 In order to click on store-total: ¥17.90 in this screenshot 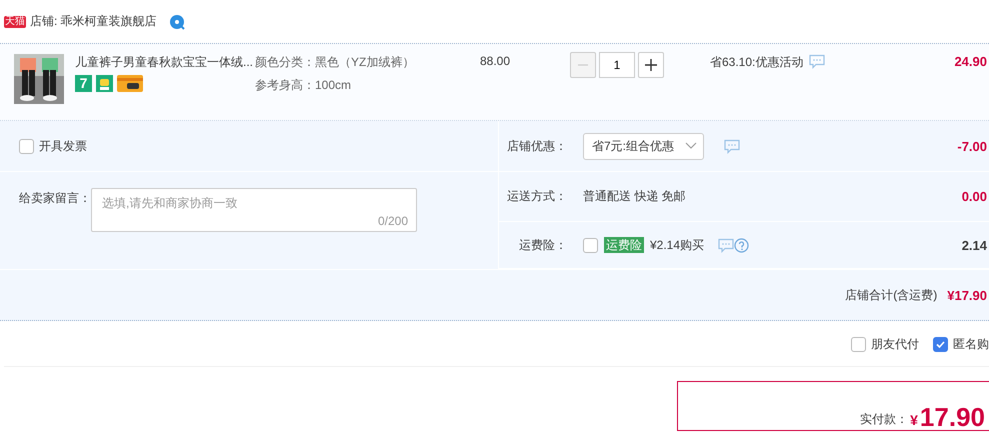, I will do `click(967, 295)`.